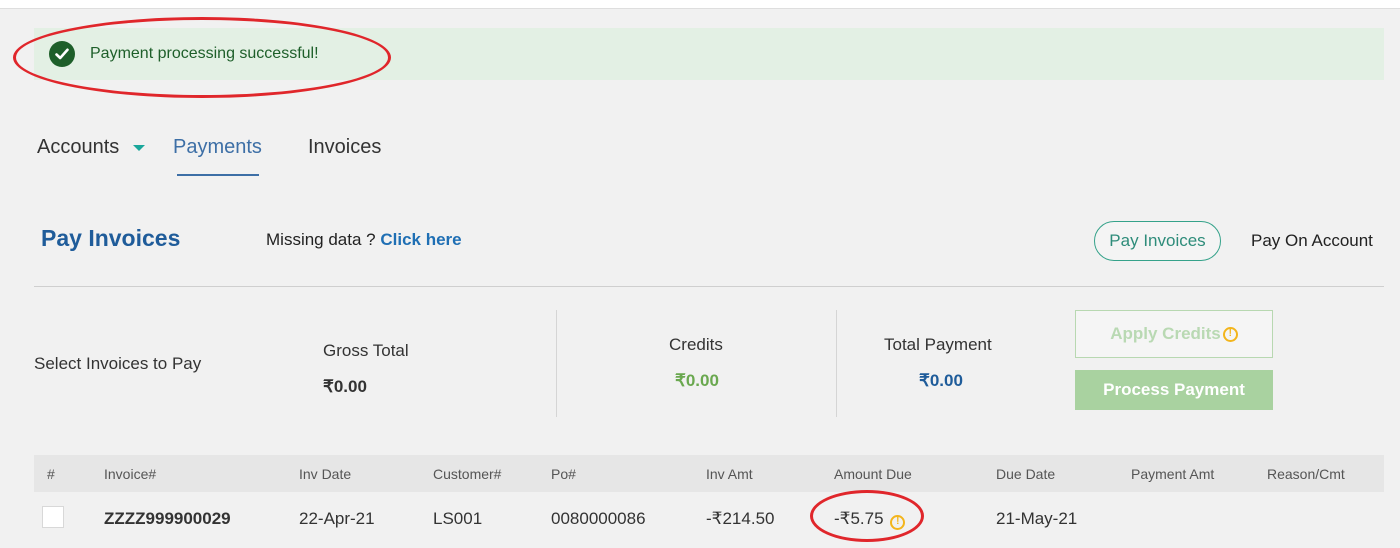 The image size is (1400, 548). What do you see at coordinates (1312, 241) in the screenshot?
I see `pay-on-account-toggle: Pay On Account` at bounding box center [1312, 241].